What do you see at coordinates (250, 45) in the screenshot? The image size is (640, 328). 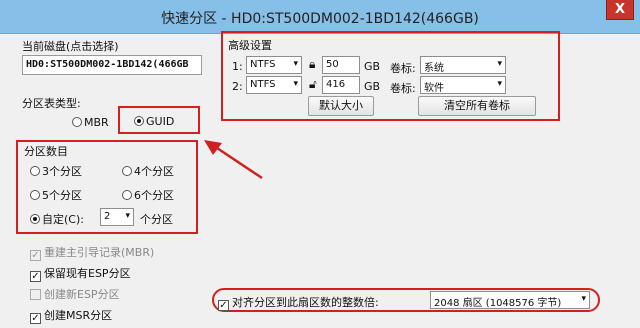 I see `advanced-settings-title: 高级设置` at bounding box center [250, 45].